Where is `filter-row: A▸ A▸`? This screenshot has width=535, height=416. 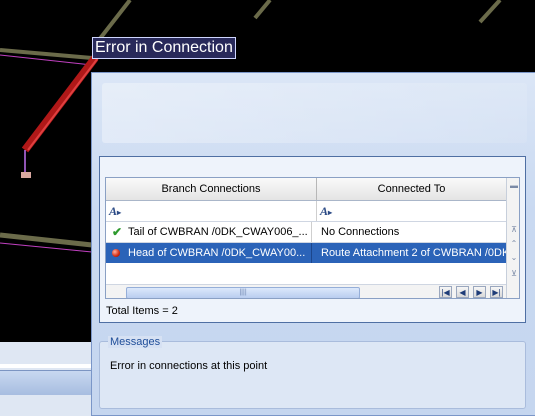
filter-row: A▸ A▸ is located at coordinates (306, 211).